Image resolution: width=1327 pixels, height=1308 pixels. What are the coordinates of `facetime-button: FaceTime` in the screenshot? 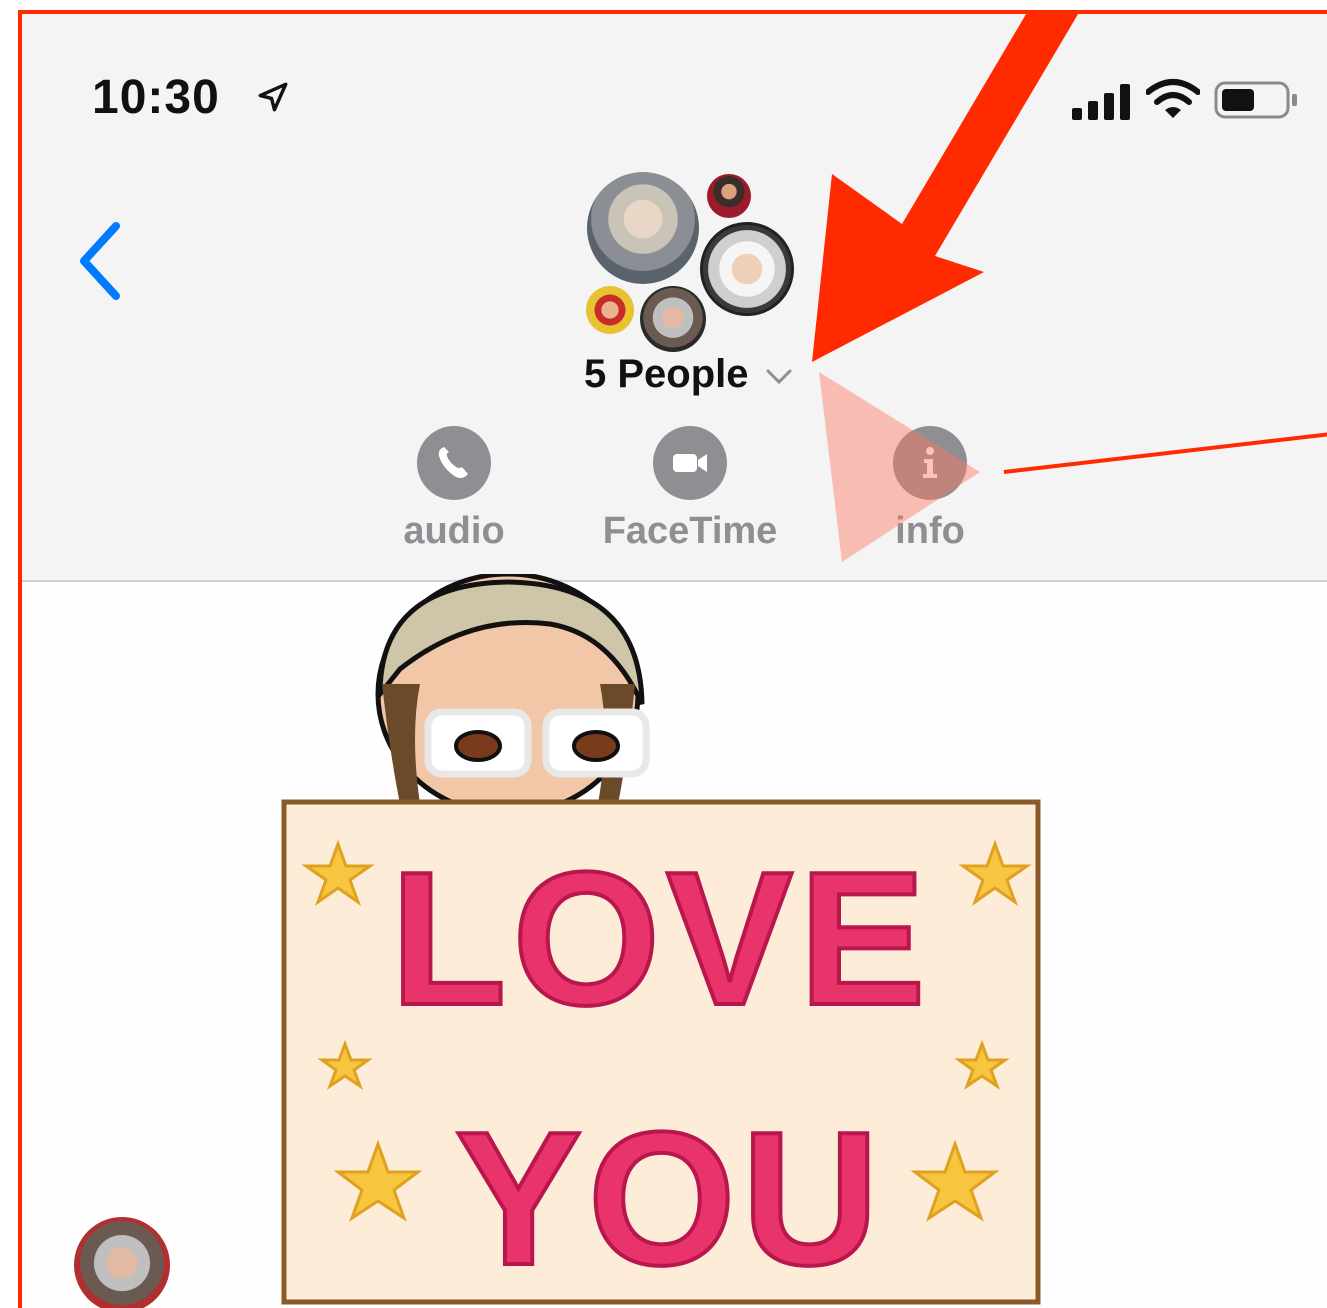 It's located at (690, 491).